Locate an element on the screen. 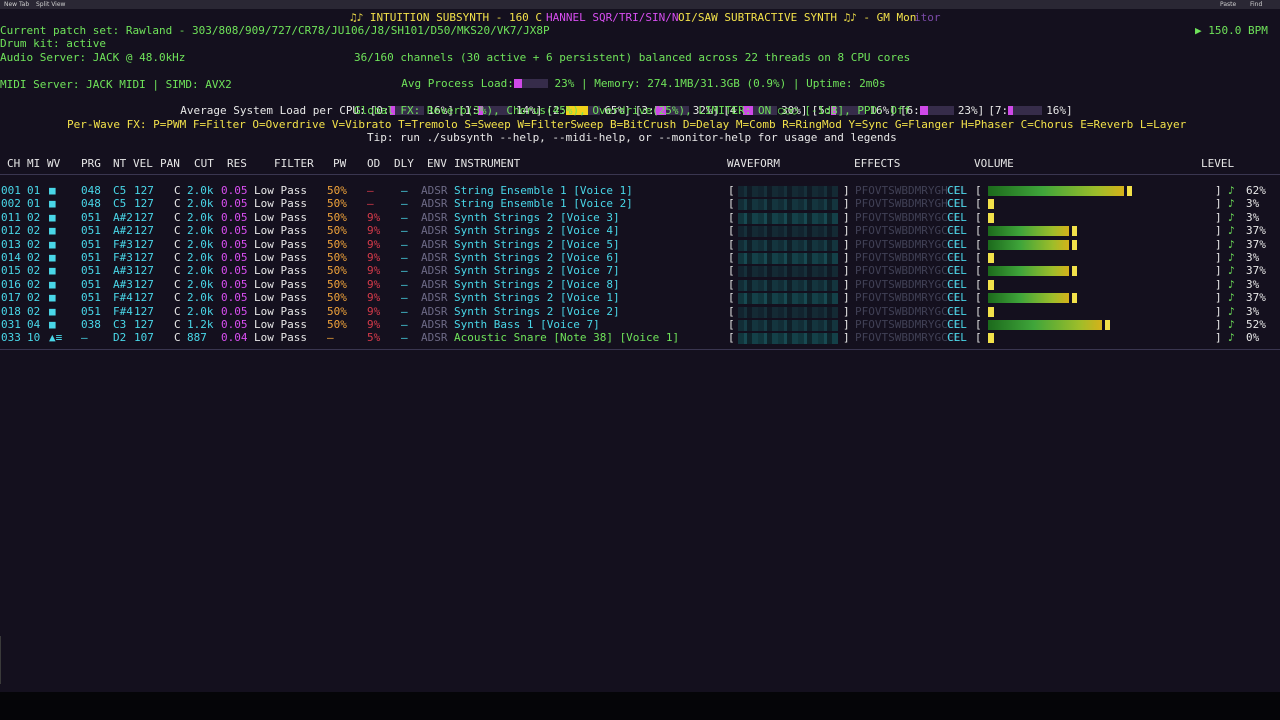 Image resolution: width=1280 pixels, height=720 pixels. cell-prg: 048 is located at coordinates (91, 204).